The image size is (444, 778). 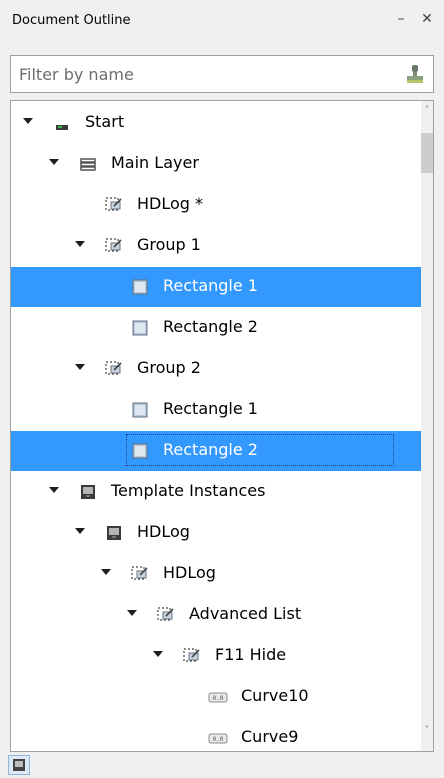 What do you see at coordinates (427, 19) in the screenshot?
I see `close-button: ✕` at bounding box center [427, 19].